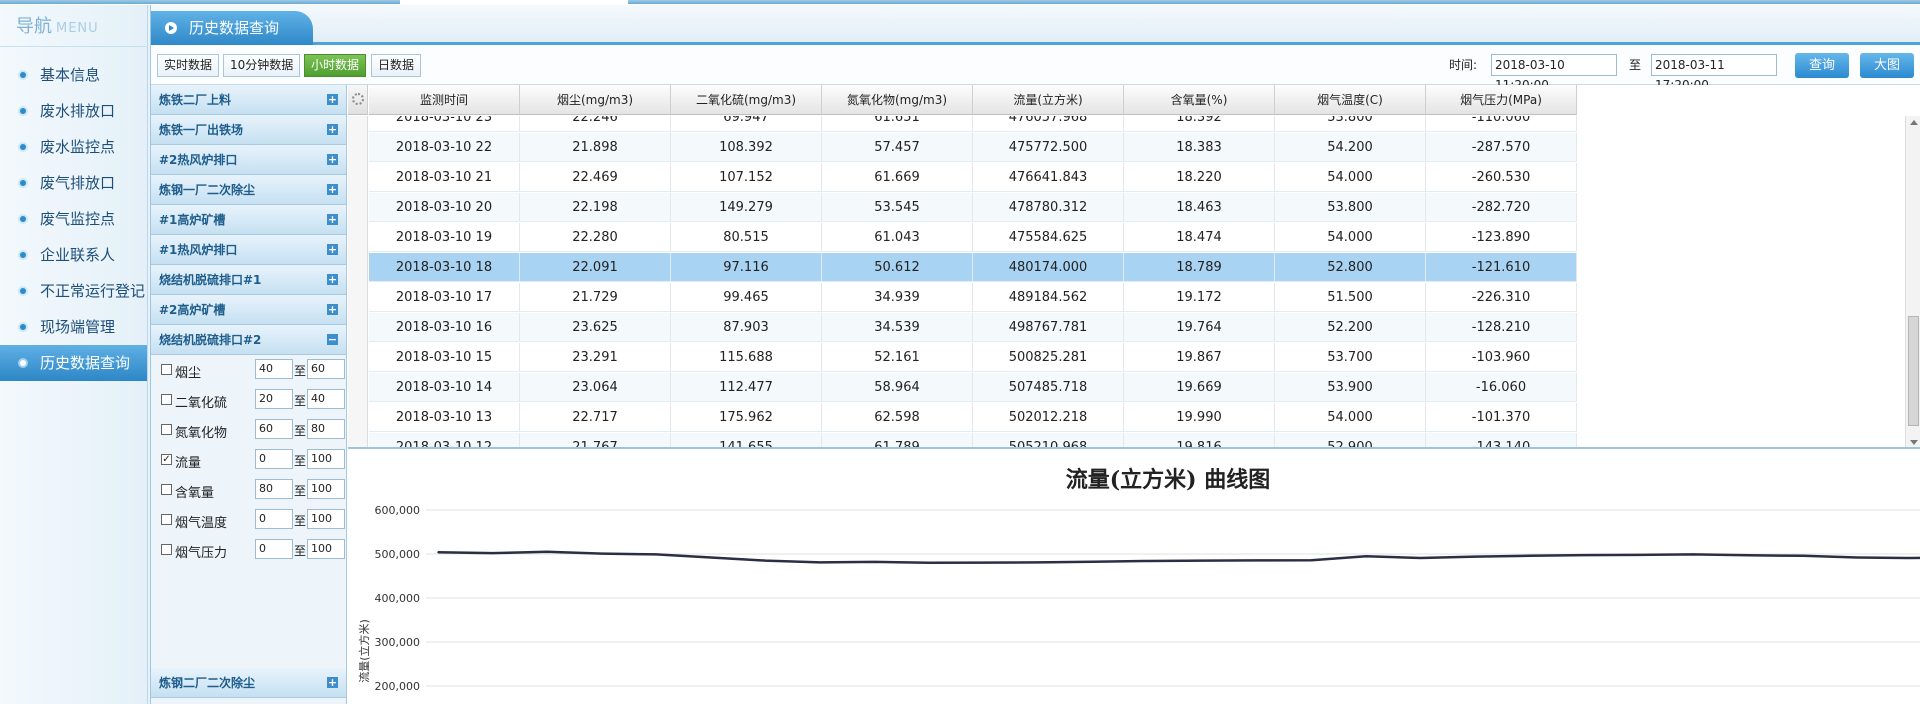 The height and width of the screenshot is (704, 1920). What do you see at coordinates (984, 562) in the screenshot?
I see `data-point` at bounding box center [984, 562].